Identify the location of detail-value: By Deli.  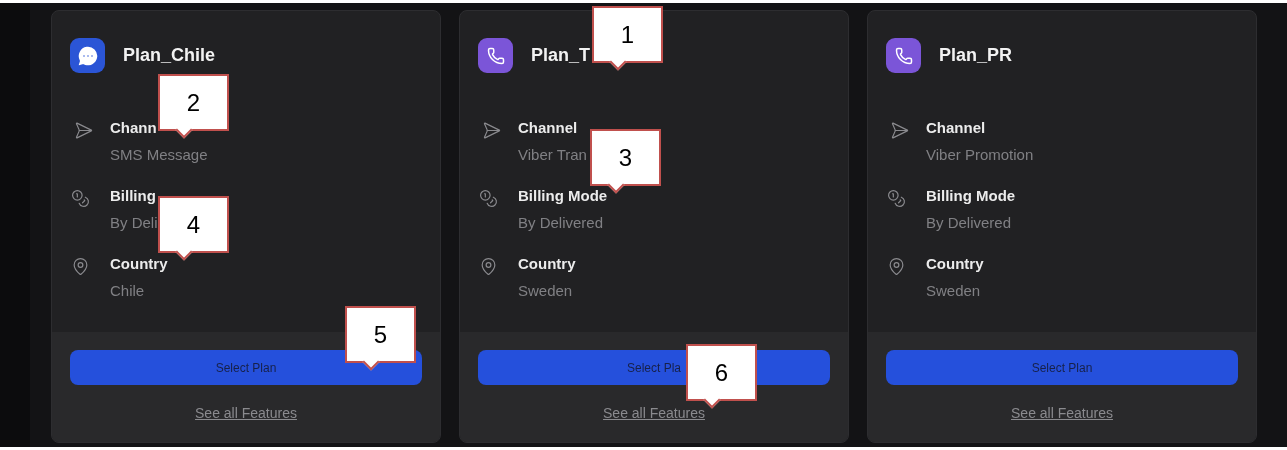
(134, 222).